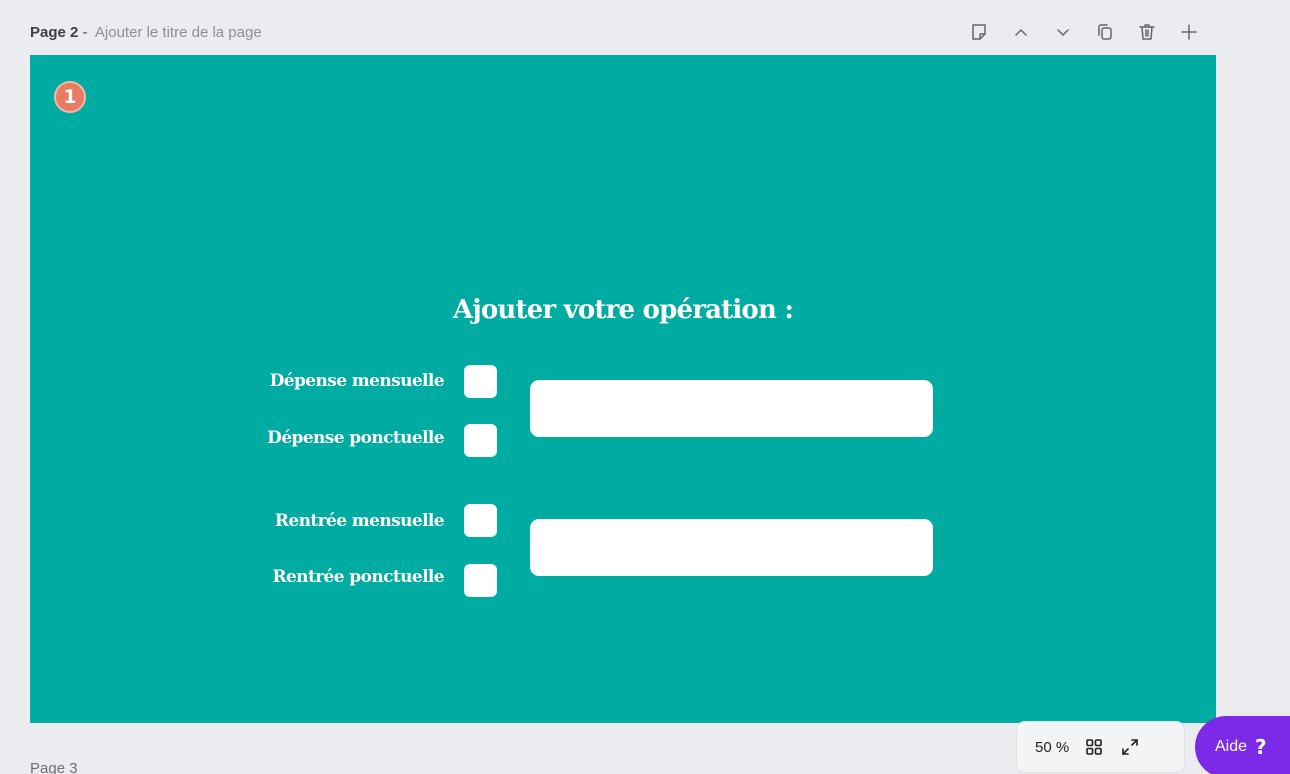  I want to click on move-page-down-button, so click(1063, 32).